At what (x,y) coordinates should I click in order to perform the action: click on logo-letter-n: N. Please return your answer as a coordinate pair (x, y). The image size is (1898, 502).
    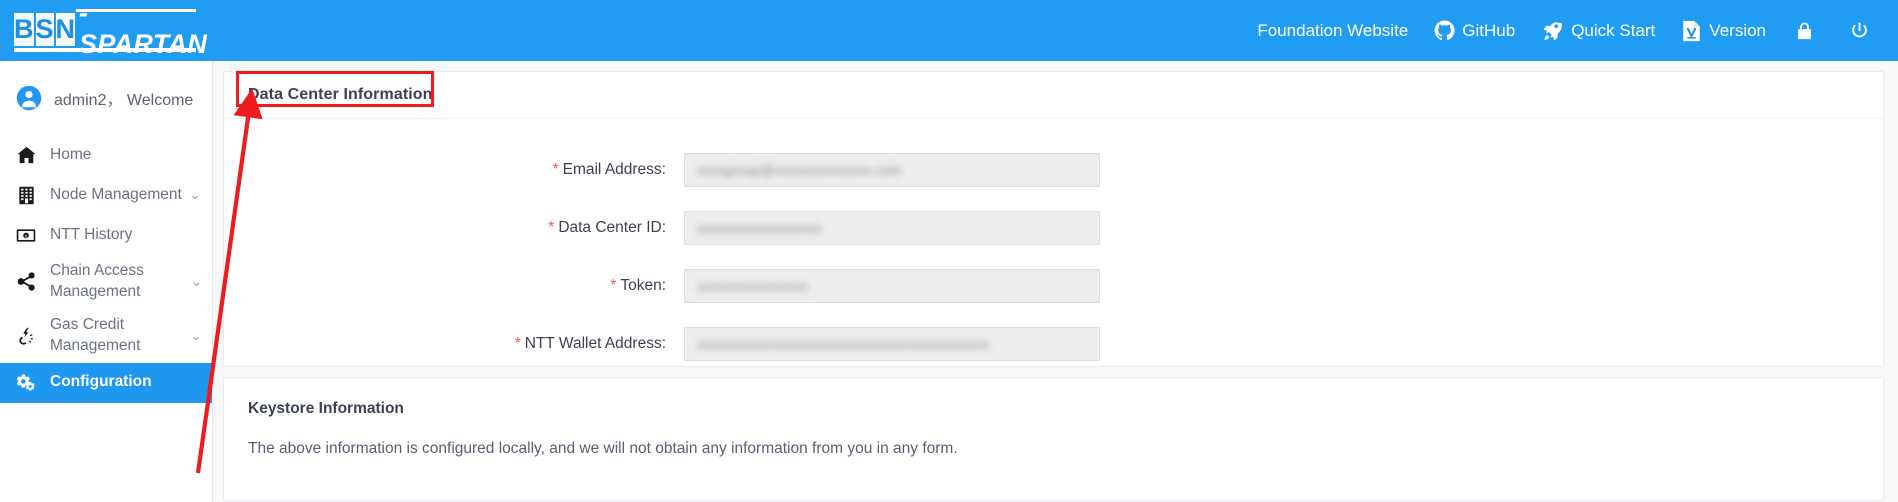
    Looking at the image, I should click on (65, 29).